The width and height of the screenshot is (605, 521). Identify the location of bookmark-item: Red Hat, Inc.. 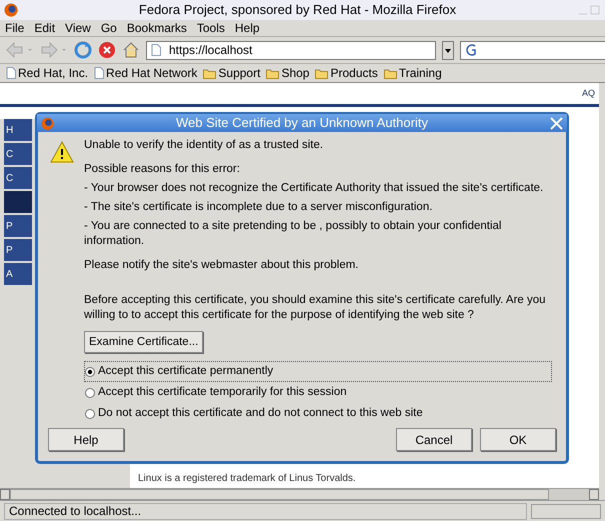
(47, 73).